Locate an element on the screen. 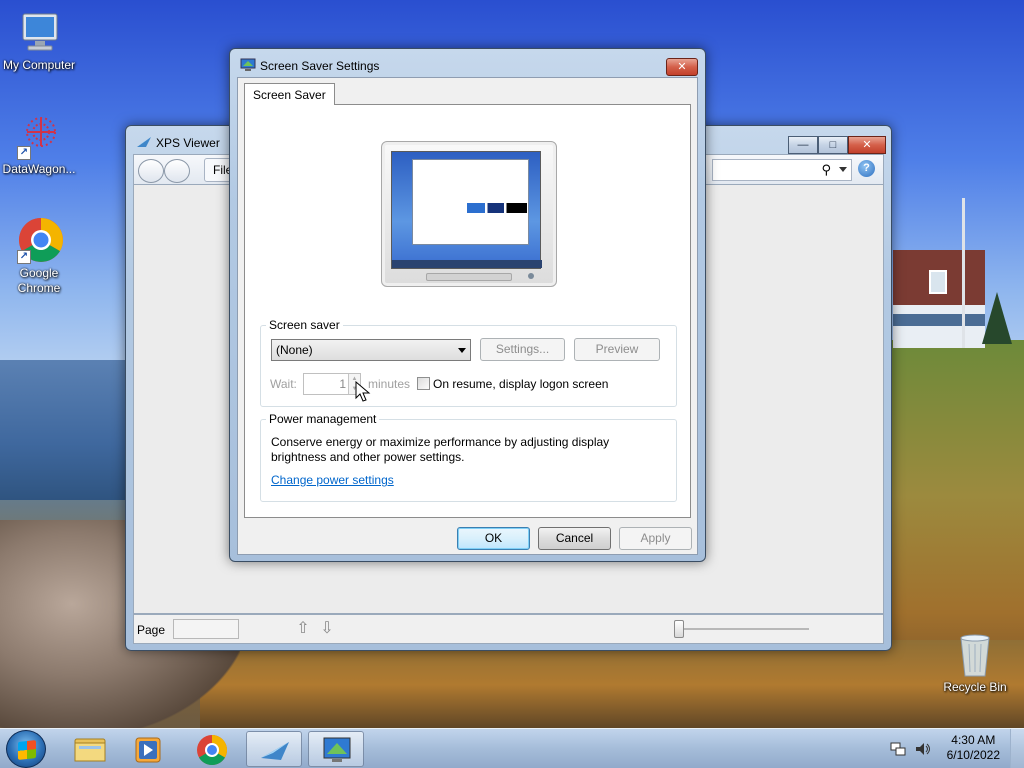 The height and width of the screenshot is (768, 1024). xps-status-bar: Page ⇧ ⇩ is located at coordinates (508, 629).